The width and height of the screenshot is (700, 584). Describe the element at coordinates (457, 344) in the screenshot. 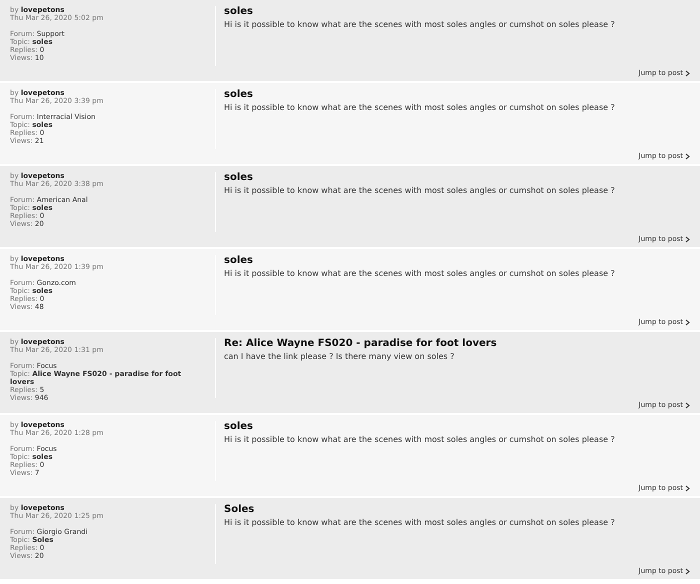

I see `post-title: Re: Alice Wayne FS020 - paradise for foot lovers` at that location.